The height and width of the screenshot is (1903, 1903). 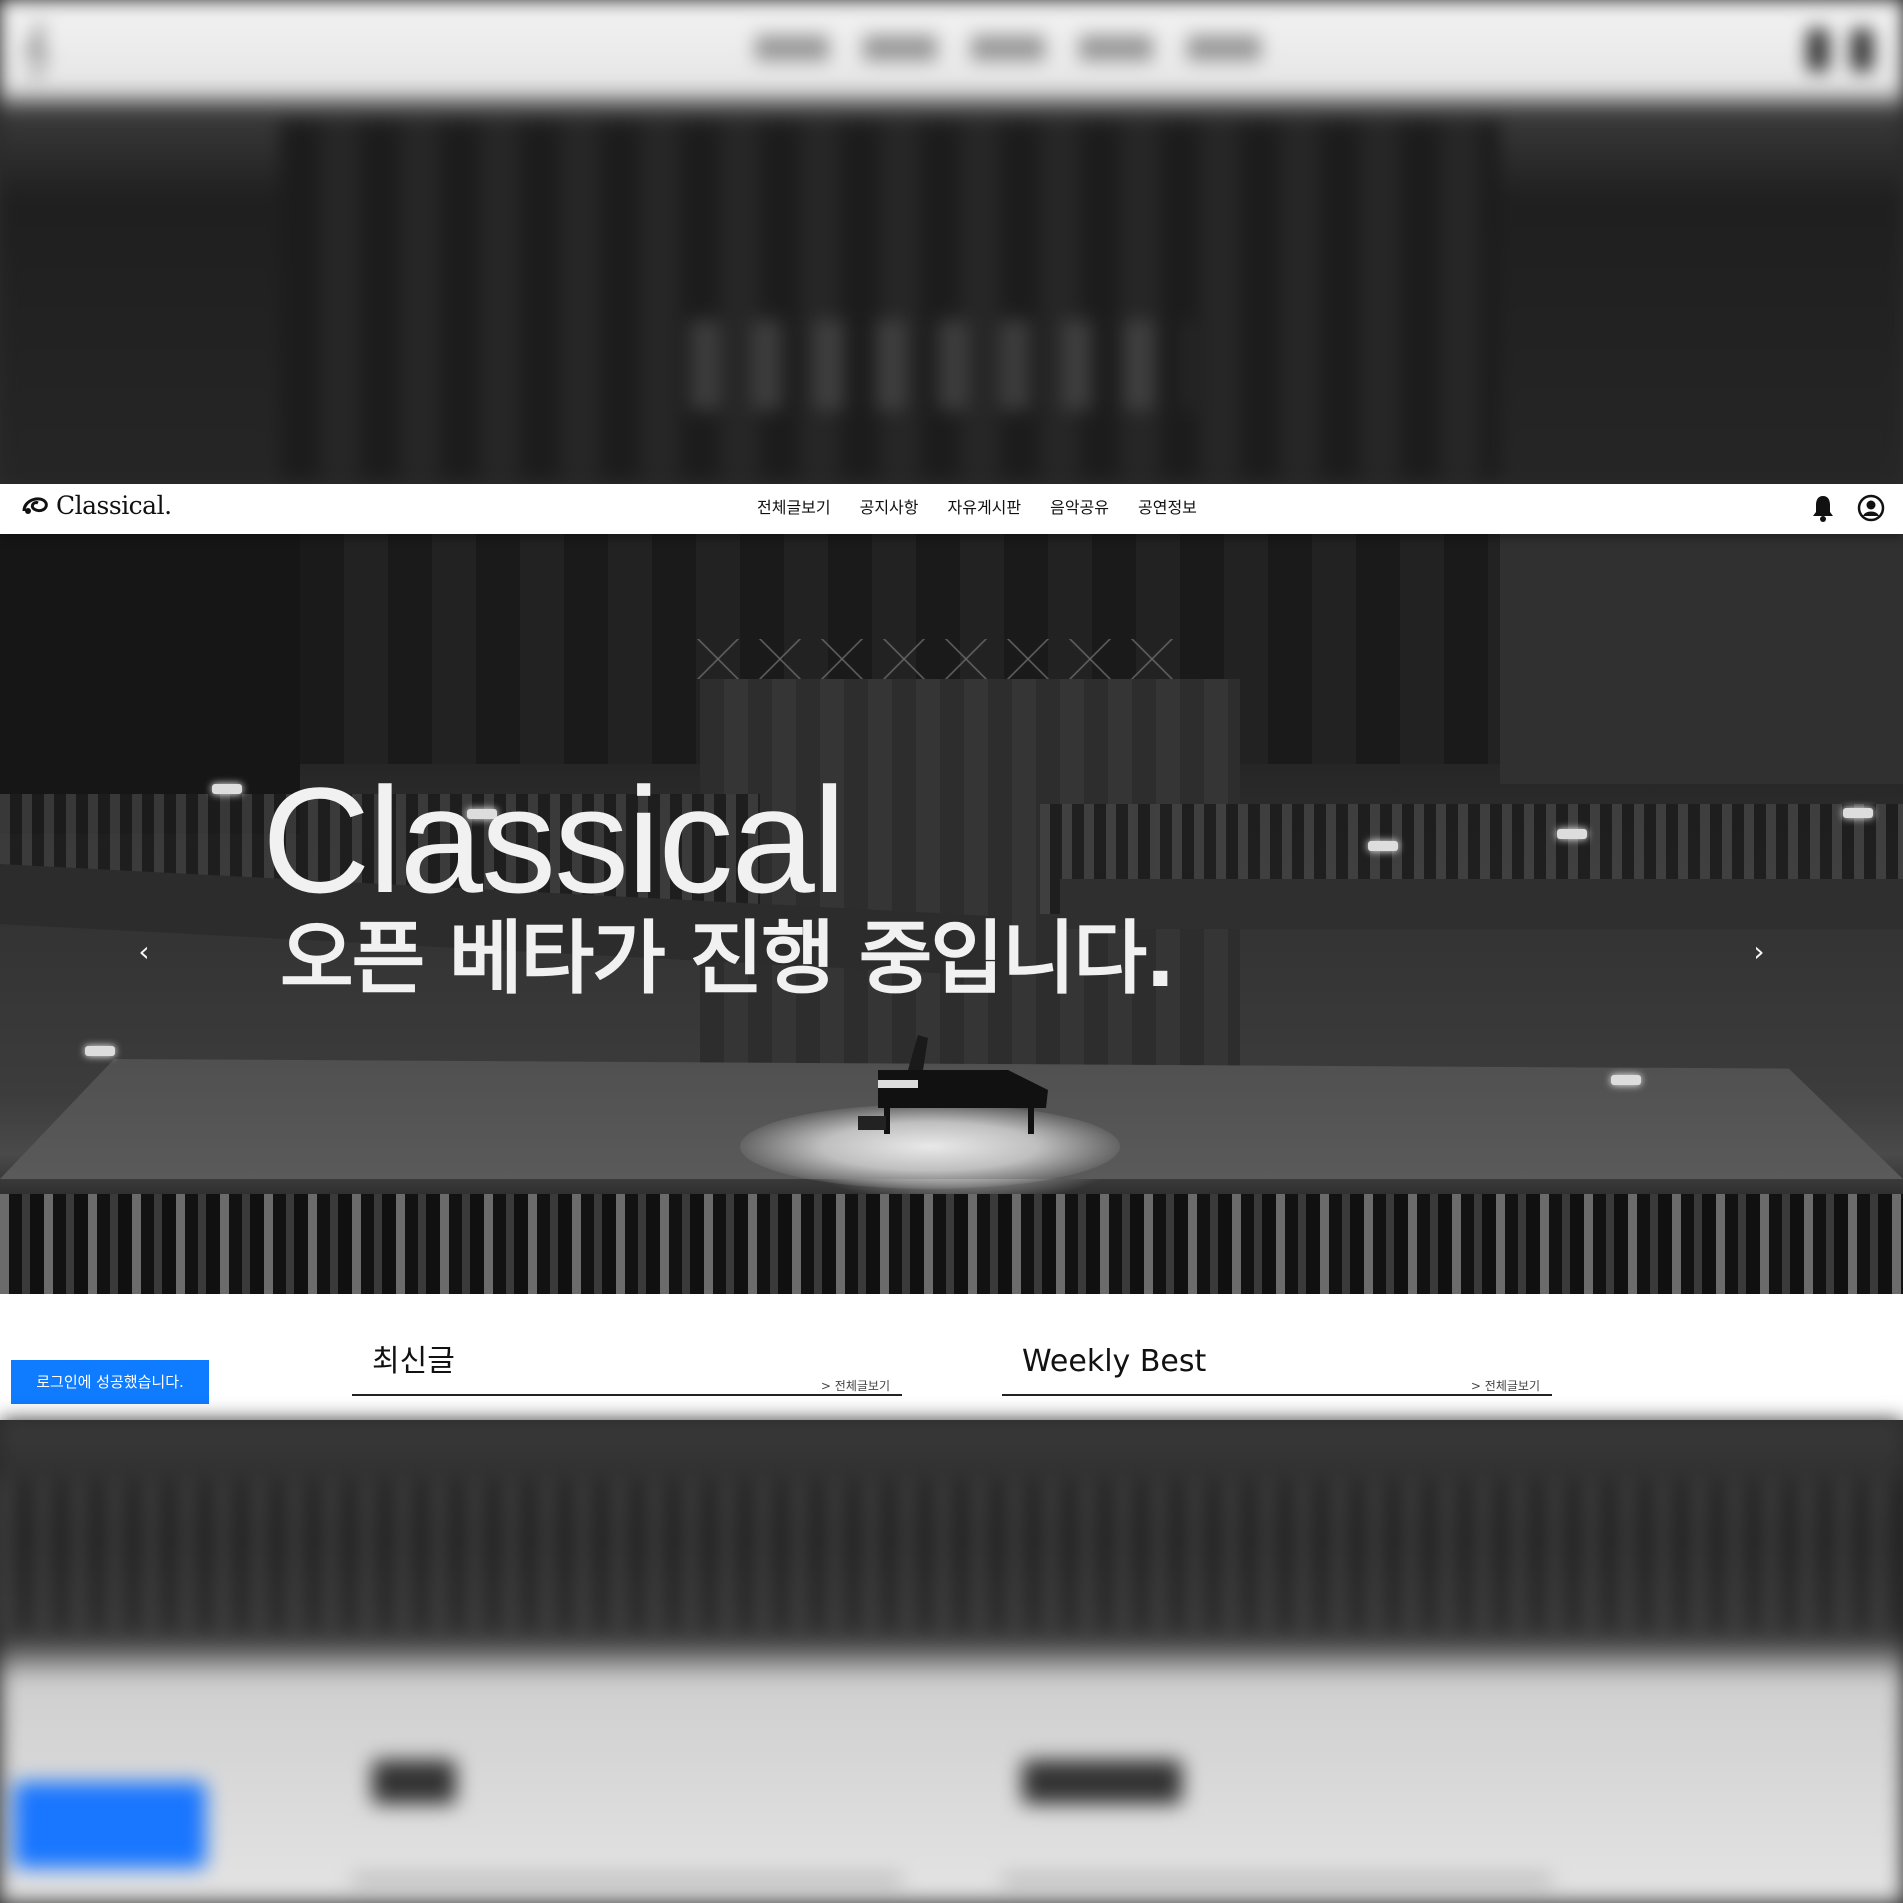 I want to click on chevron-left-icon: ‹, so click(x=144, y=952).